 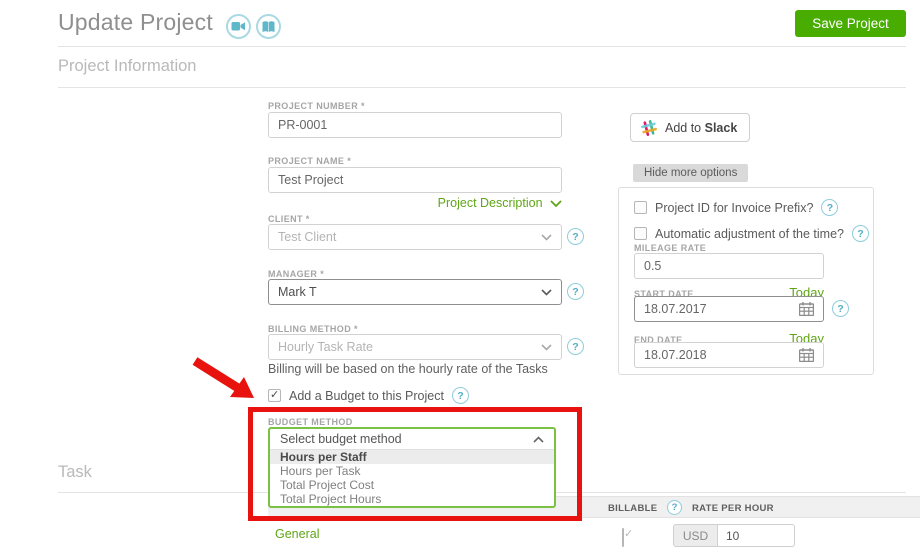 What do you see at coordinates (649, 127) in the screenshot?
I see `slack-icon` at bounding box center [649, 127].